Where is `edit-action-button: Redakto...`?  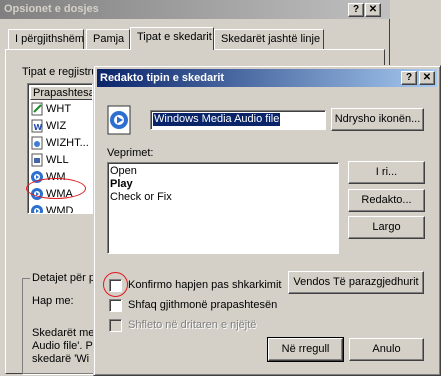
edit-action-button: Redakto... is located at coordinates (386, 200).